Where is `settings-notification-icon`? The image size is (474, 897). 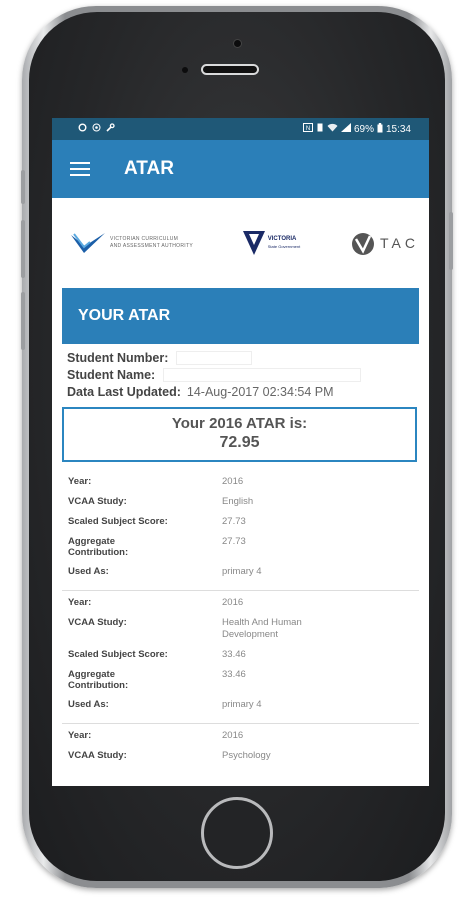 settings-notification-icon is located at coordinates (96, 129).